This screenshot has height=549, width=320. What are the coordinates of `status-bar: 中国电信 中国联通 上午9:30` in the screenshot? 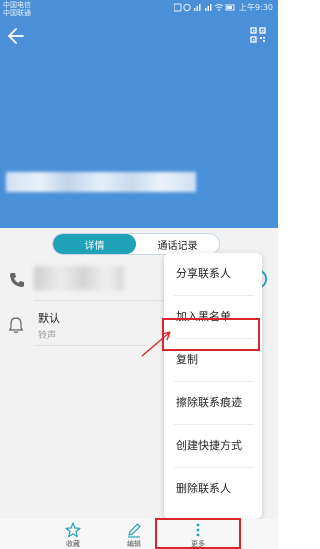 It's located at (139, 8).